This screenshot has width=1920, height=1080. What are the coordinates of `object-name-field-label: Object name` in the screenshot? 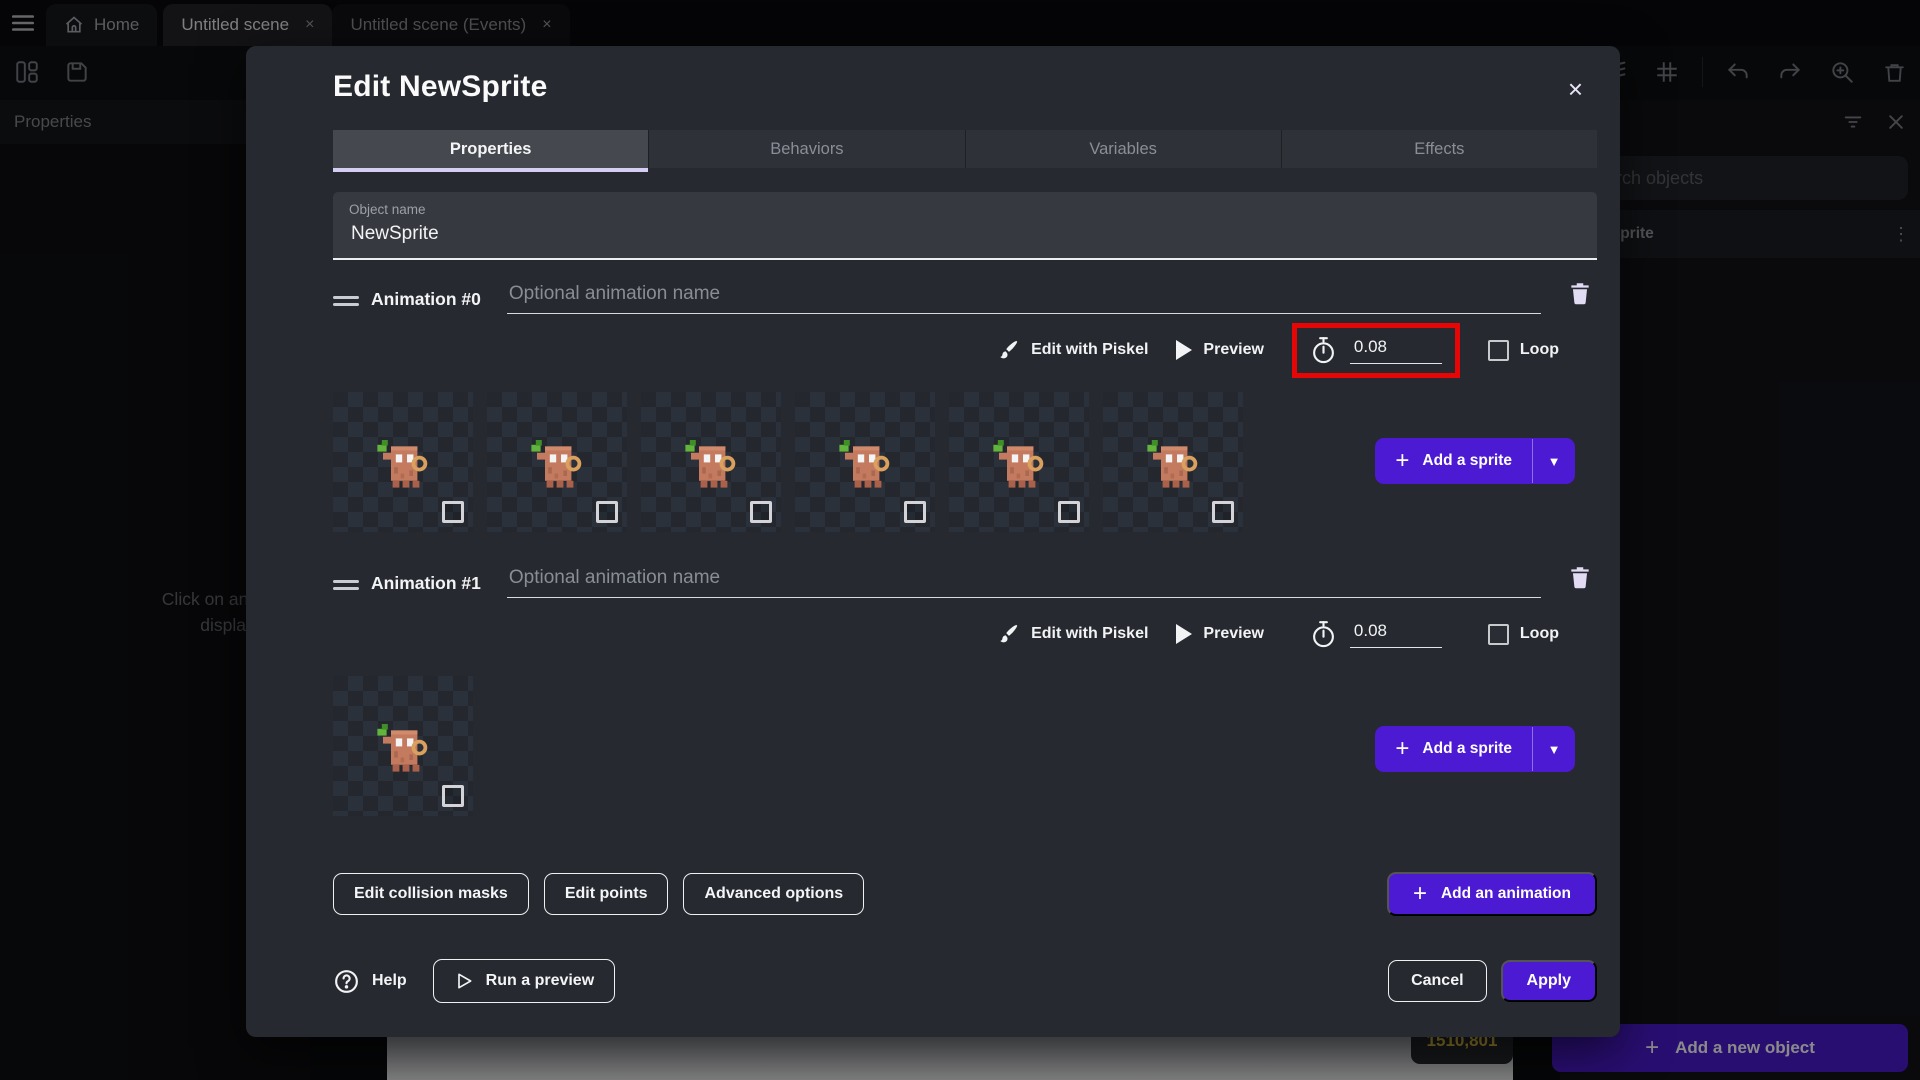 It's located at (387, 209).